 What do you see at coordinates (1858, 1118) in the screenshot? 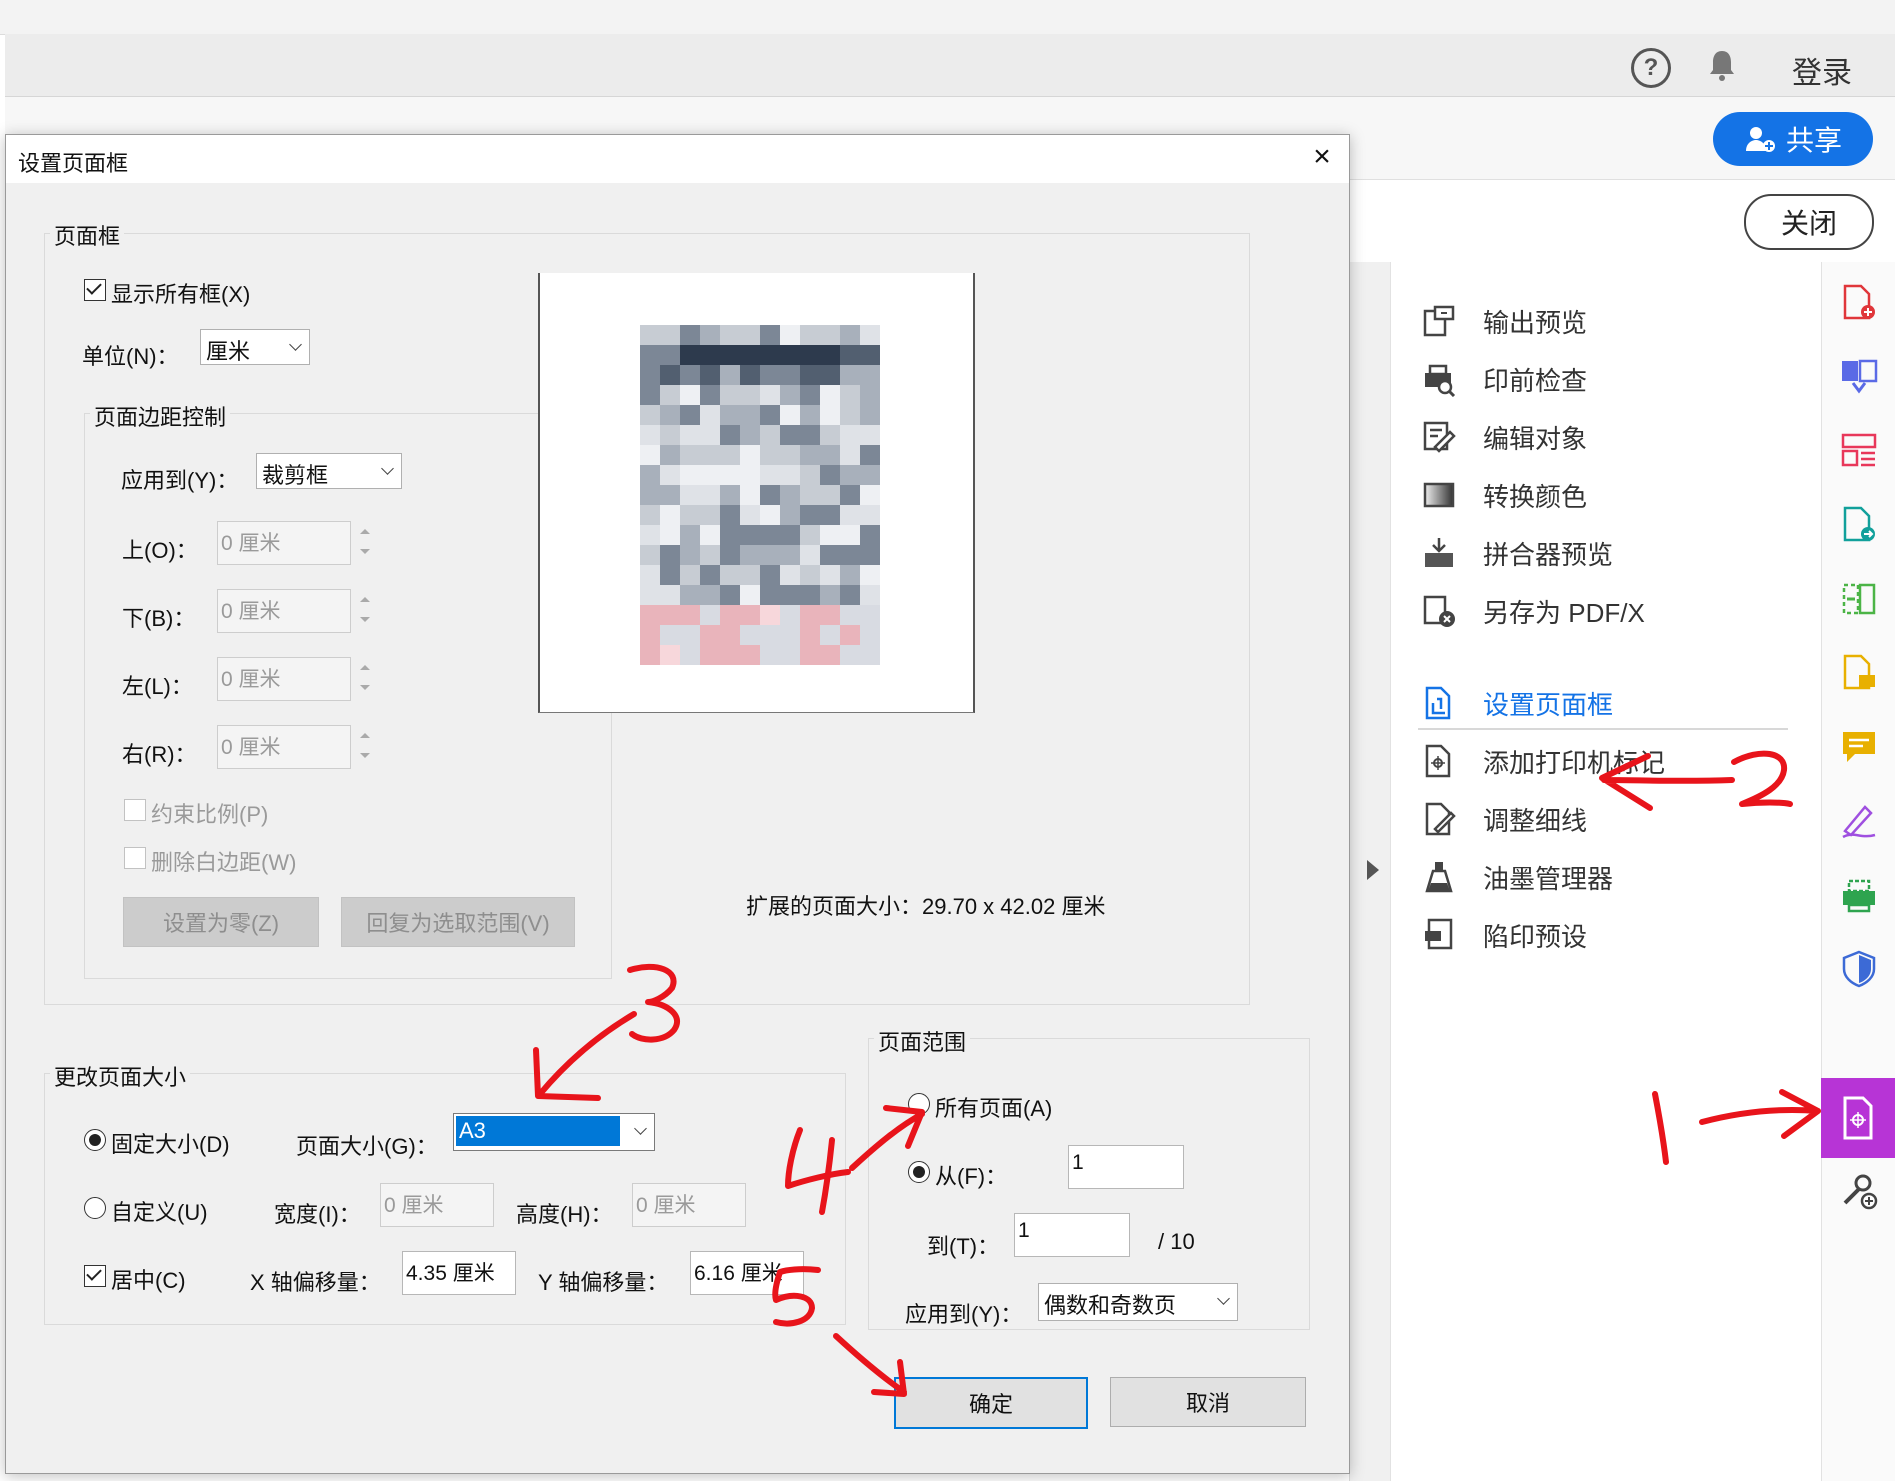
I see `print-production-active-tab` at bounding box center [1858, 1118].